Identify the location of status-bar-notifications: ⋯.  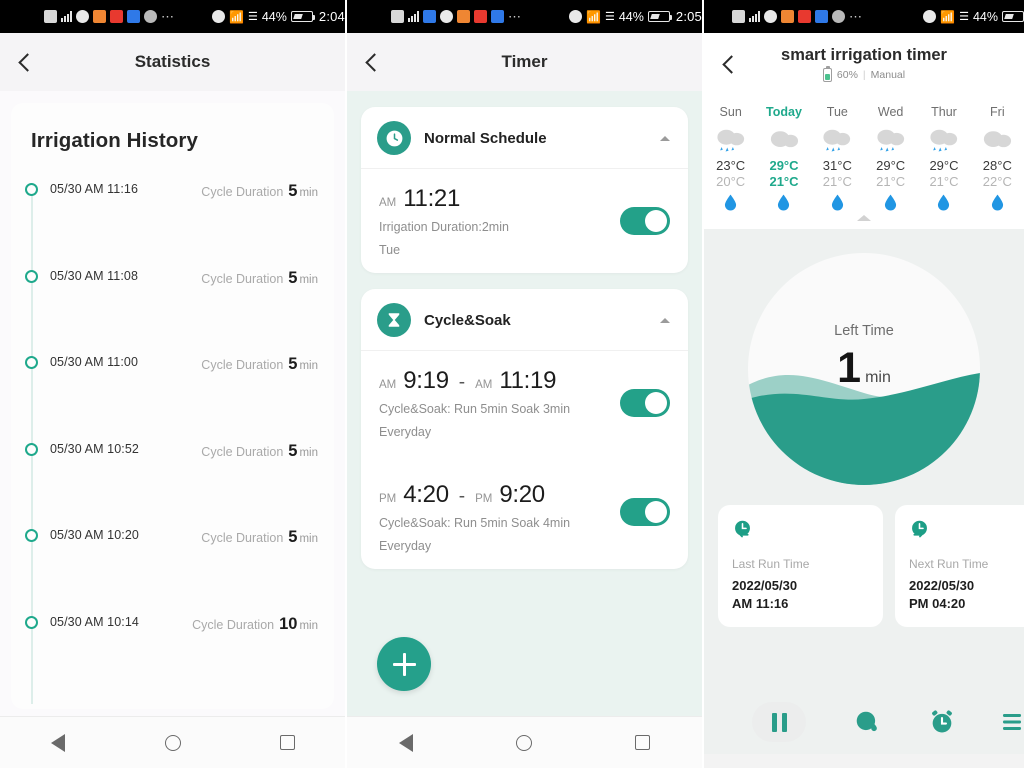
(456, 17).